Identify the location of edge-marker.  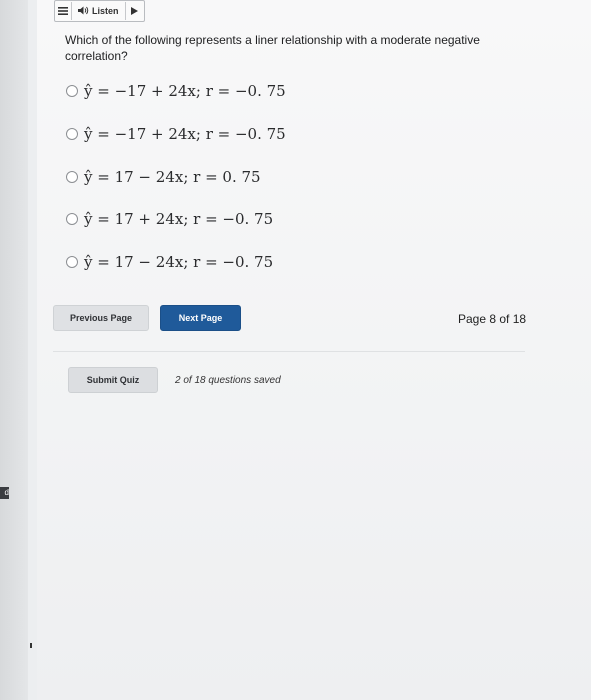
(31, 645).